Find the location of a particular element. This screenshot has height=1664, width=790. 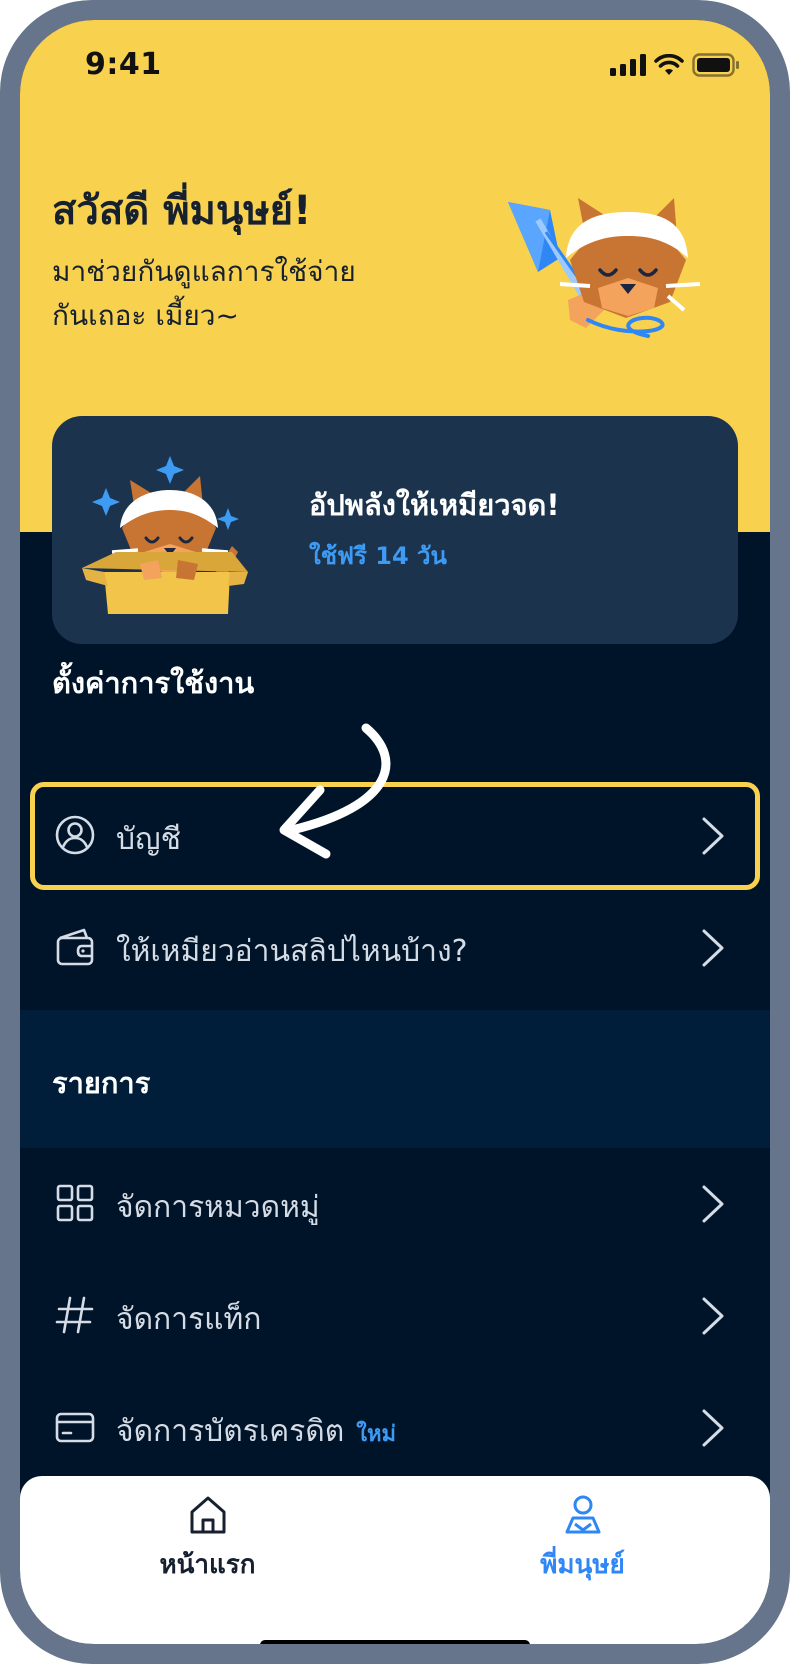

greeting-title: สวัสดี พี่มนุษย์! is located at coordinates (182, 211).